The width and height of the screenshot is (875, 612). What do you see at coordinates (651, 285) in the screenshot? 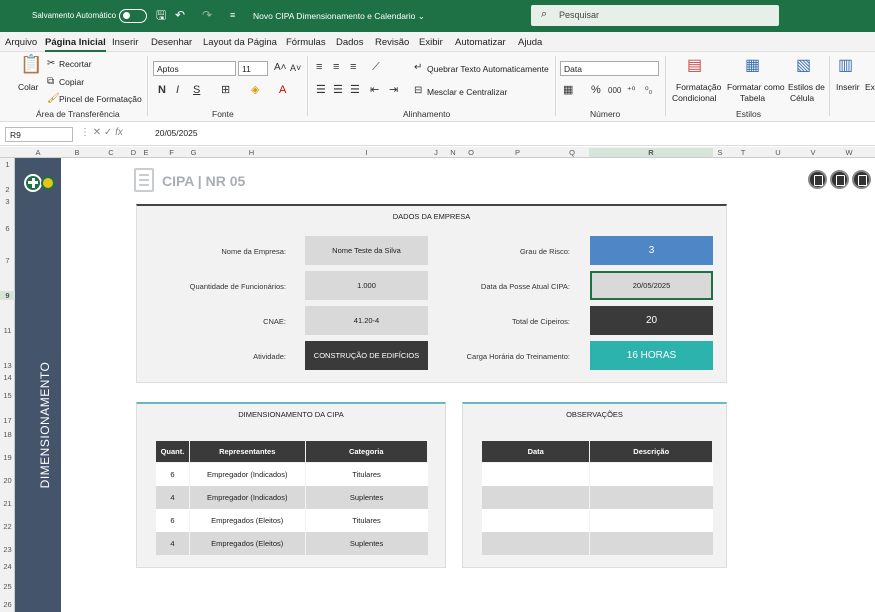
I see `posse-date-cell-selected: 20/05/2025` at bounding box center [651, 285].